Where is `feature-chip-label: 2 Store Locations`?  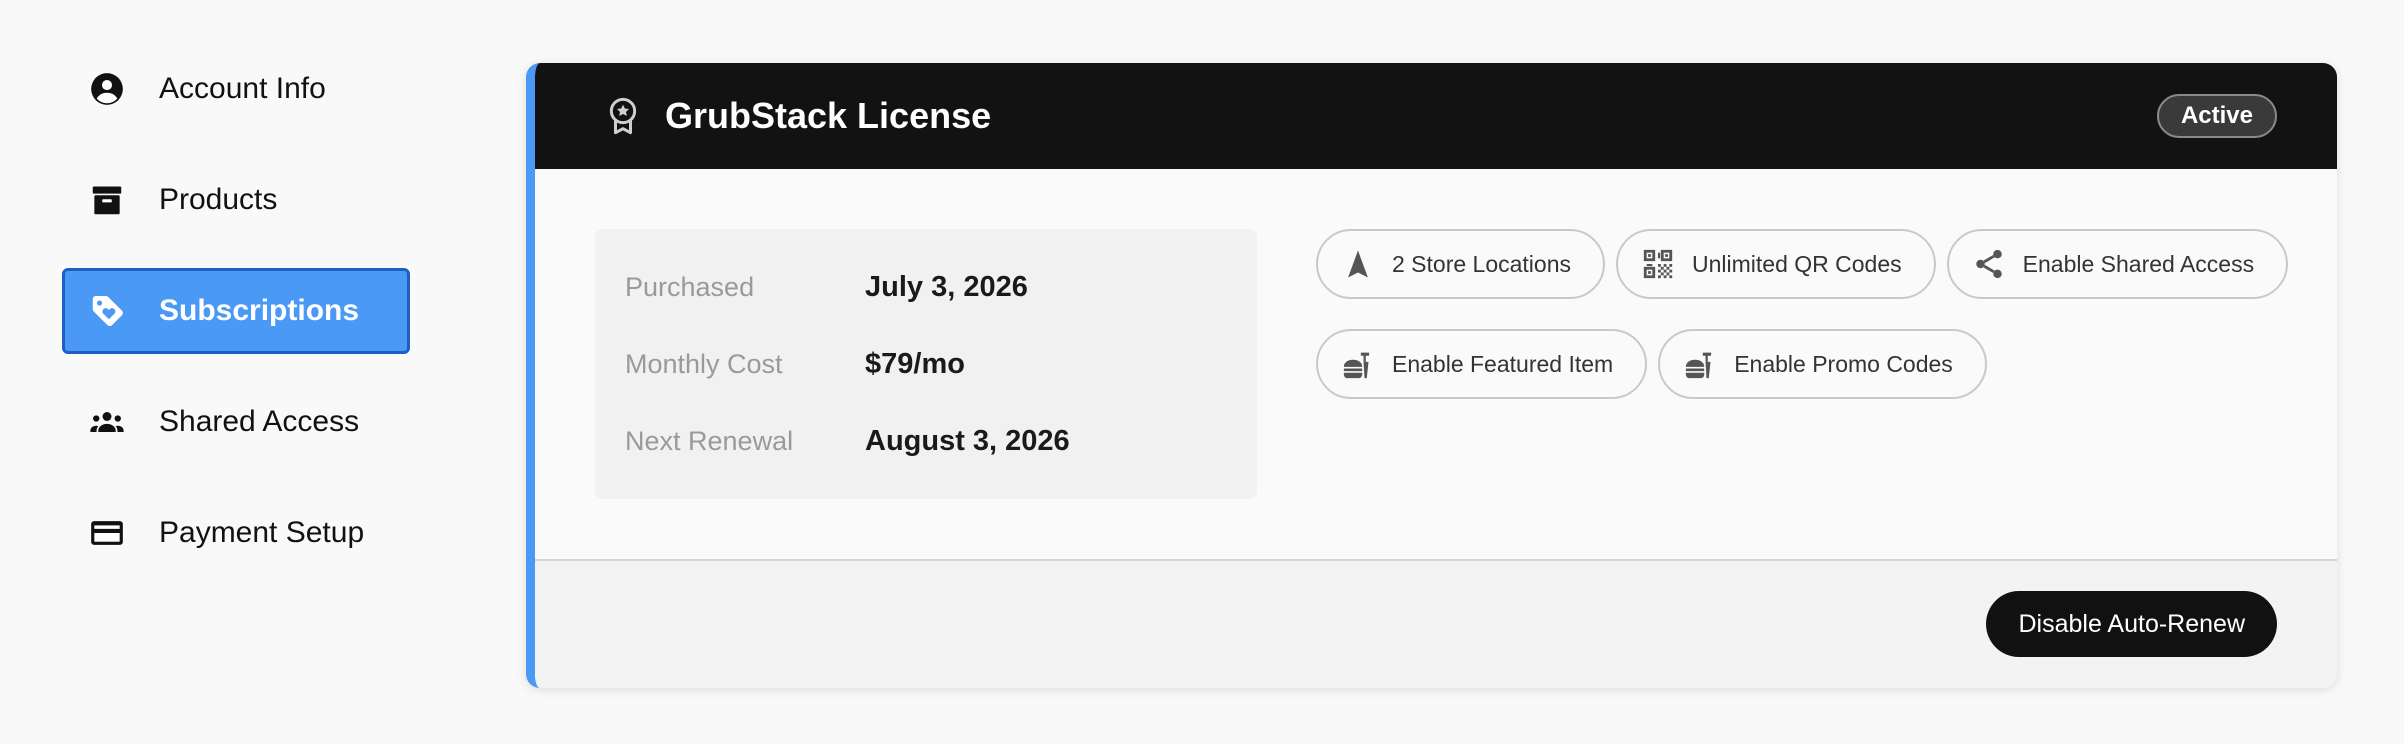
feature-chip-label: 2 Store Locations is located at coordinates (1482, 263).